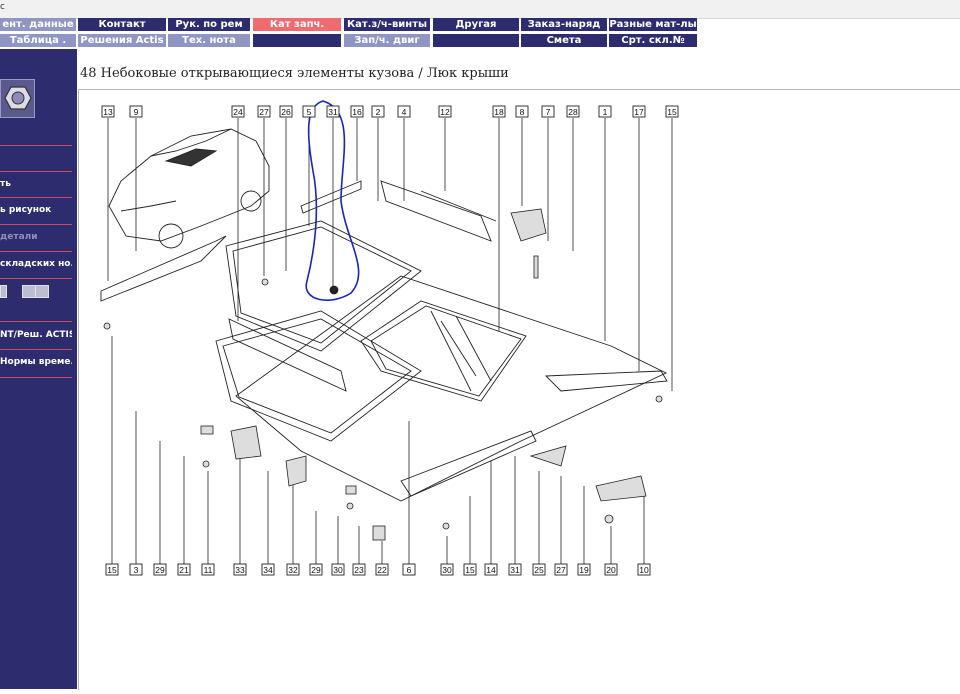 This screenshot has width=960, height=694. I want to click on callout-bottom-number: 19, so click(584, 570).